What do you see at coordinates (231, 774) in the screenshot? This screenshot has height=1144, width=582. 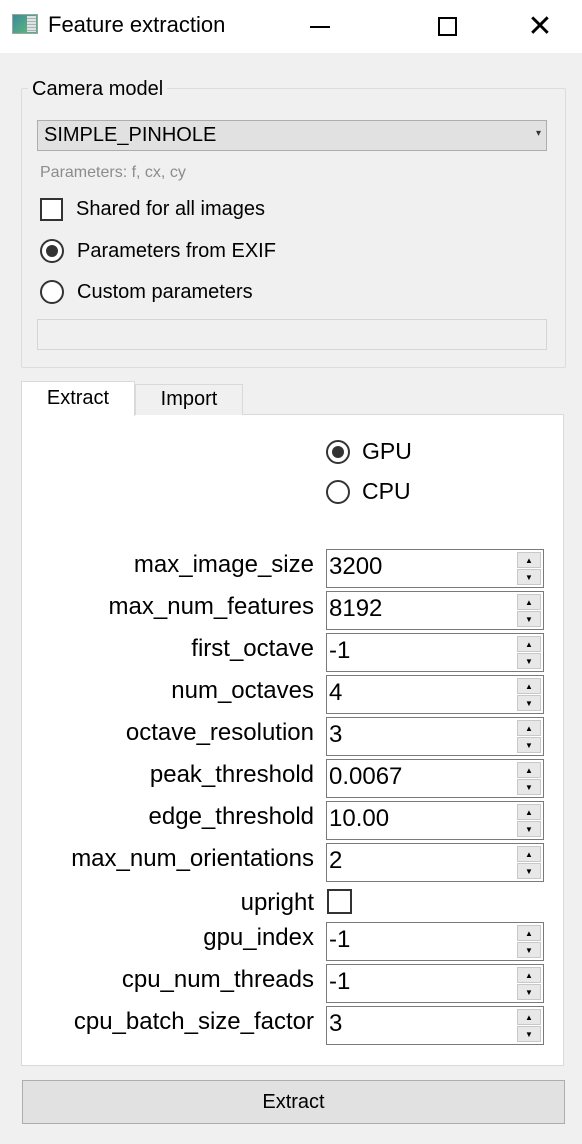 I see `param-label: peak_threshold` at bounding box center [231, 774].